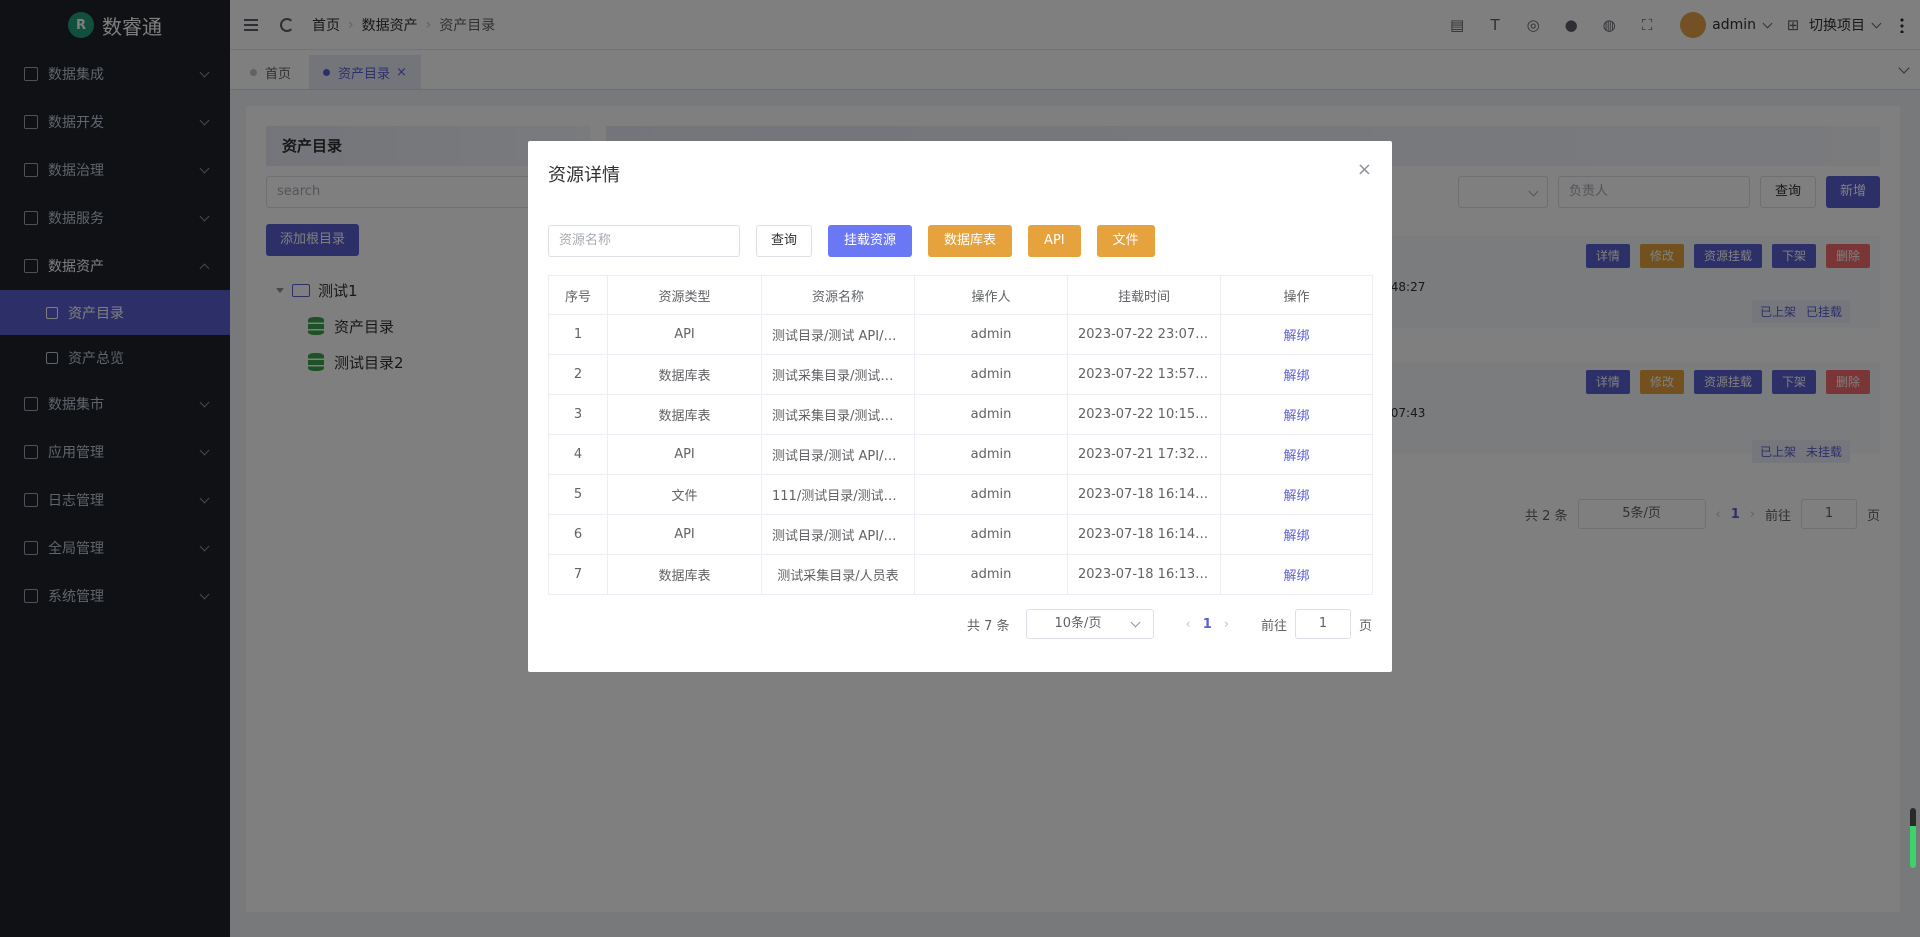 This screenshot has width=1920, height=937. What do you see at coordinates (578, 454) in the screenshot?
I see `table-cell: 4` at bounding box center [578, 454].